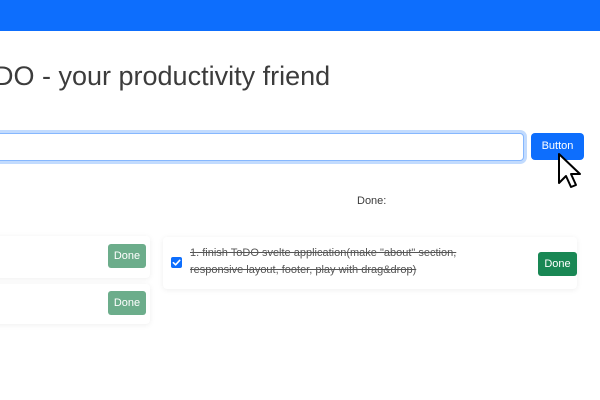 This screenshot has height=400, width=600. Describe the element at coordinates (262, 147) in the screenshot. I see `new-todo-input` at that location.